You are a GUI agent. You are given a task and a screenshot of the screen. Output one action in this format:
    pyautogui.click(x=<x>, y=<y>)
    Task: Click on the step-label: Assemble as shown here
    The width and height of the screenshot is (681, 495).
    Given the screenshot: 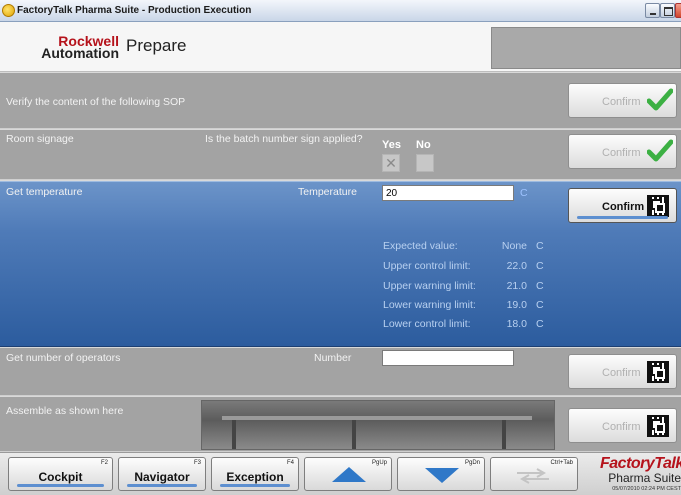 What is the action you would take?
    pyautogui.click(x=65, y=411)
    